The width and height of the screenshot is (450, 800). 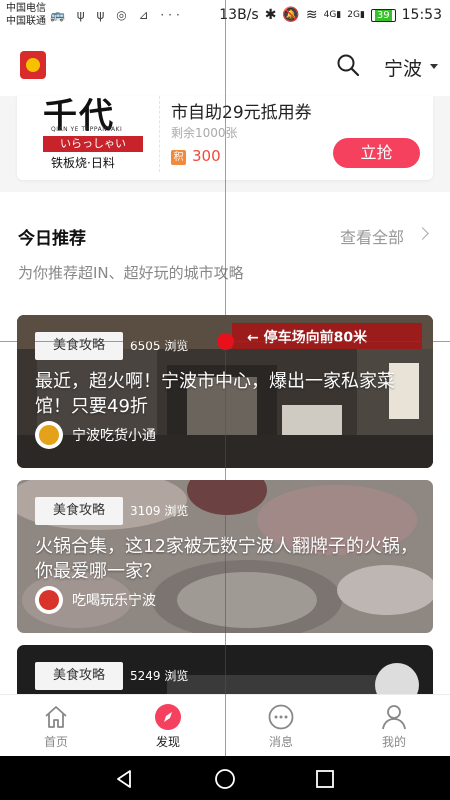 I want to click on user-icon, so click(x=394, y=717).